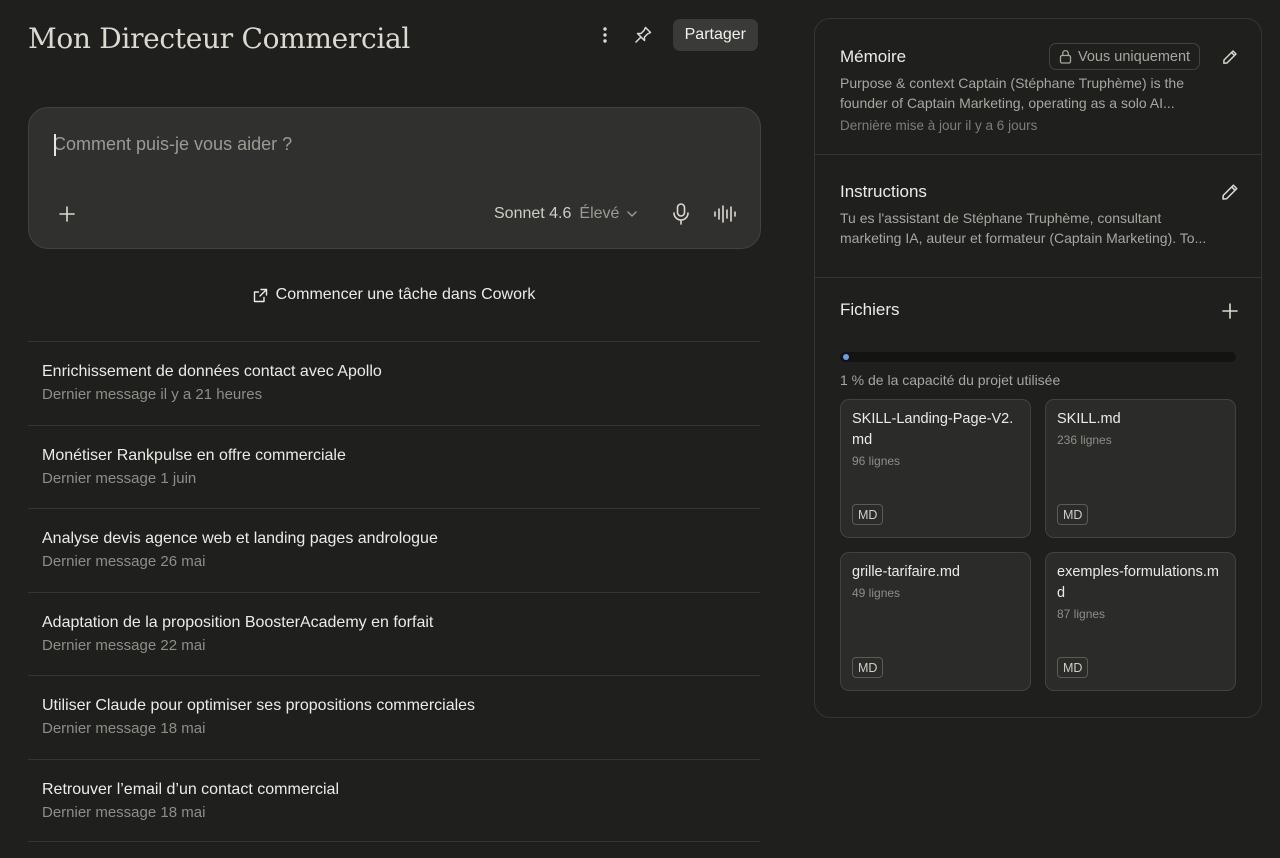 Image resolution: width=1280 pixels, height=858 pixels. I want to click on cowork-label: Commencer une tâche dans Cowork, so click(405, 294).